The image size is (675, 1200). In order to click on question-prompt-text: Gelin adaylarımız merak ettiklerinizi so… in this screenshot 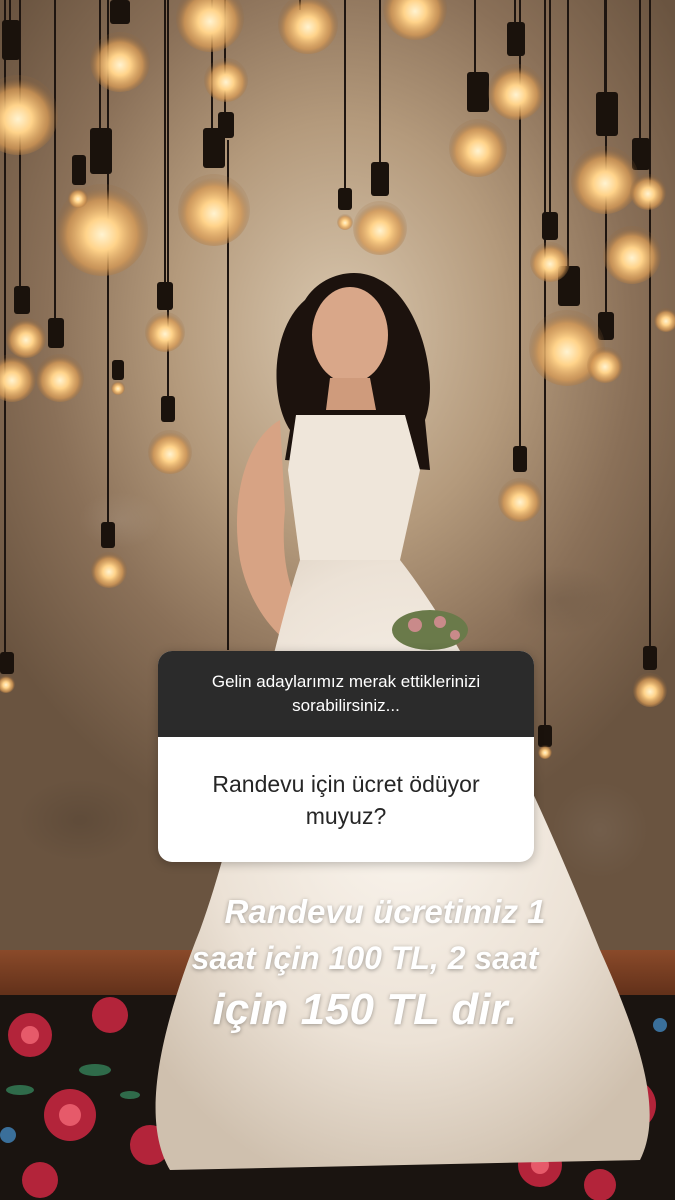, I will do `click(346, 693)`.